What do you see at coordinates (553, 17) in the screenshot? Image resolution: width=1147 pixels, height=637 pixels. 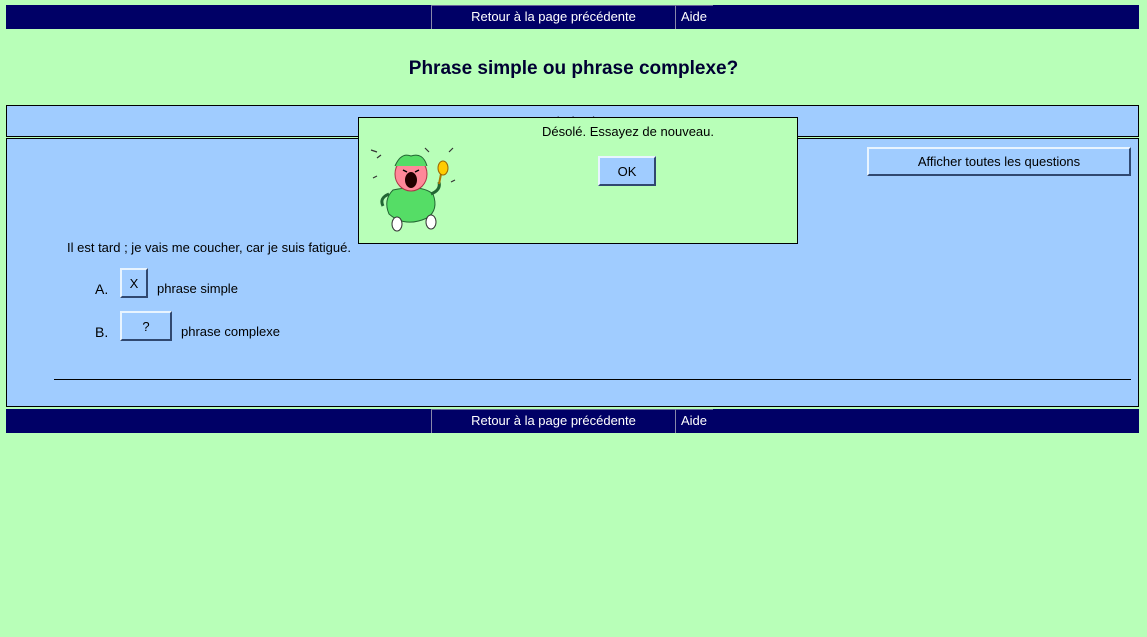 I see `back-button: Retour à la page précédente` at bounding box center [553, 17].